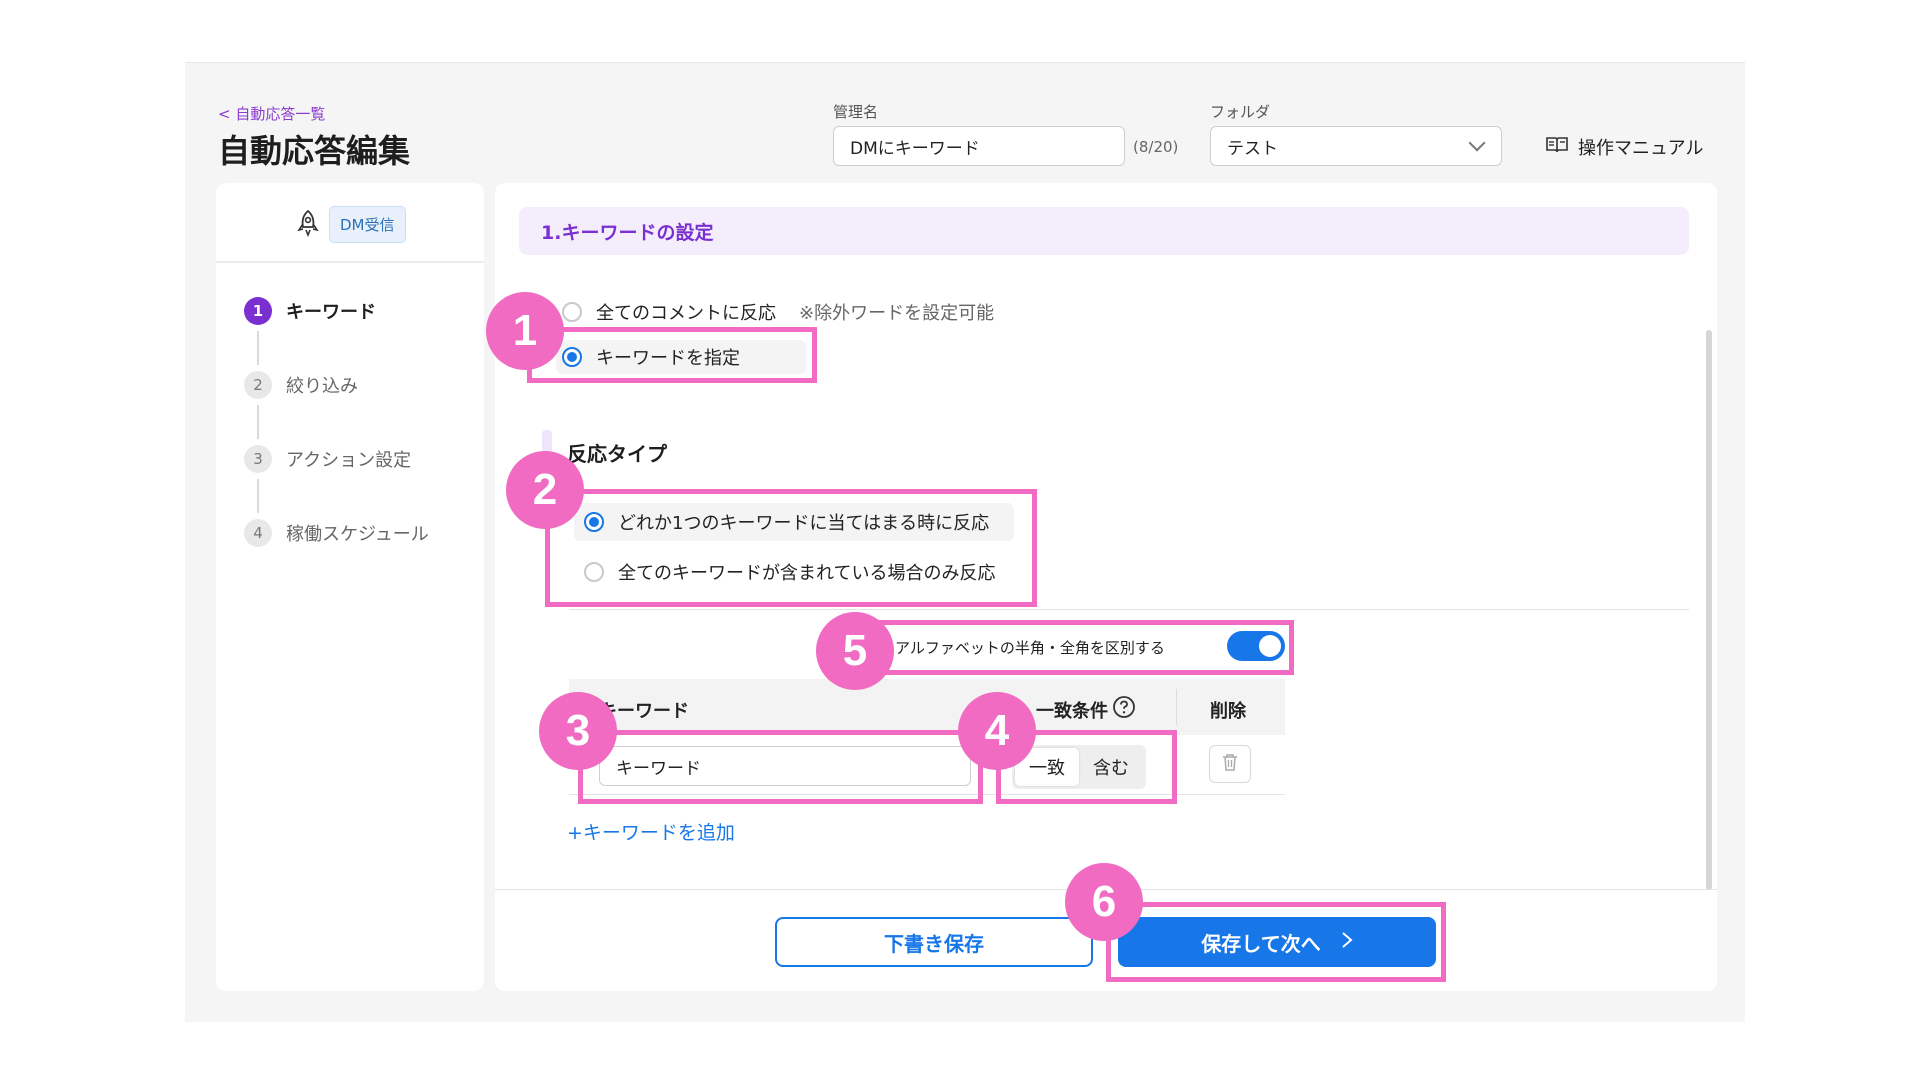  I want to click on annotation-badge-6: 6, so click(1104, 902).